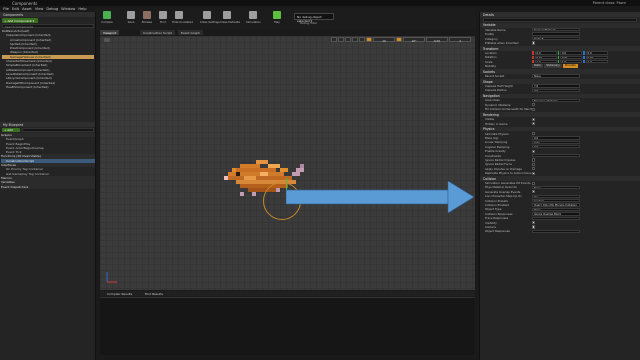 The image size is (640, 360). What do you see at coordinates (369, 39) in the screenshot?
I see `grid-snap-icon` at bounding box center [369, 39].